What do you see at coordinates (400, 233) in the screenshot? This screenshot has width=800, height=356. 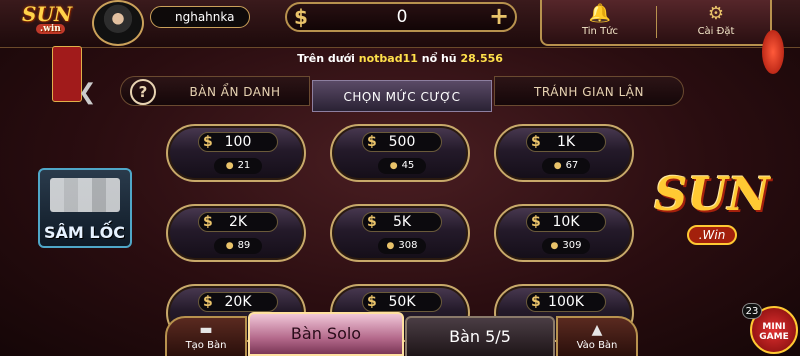 I see `bet-card: $5K ● 308` at bounding box center [400, 233].